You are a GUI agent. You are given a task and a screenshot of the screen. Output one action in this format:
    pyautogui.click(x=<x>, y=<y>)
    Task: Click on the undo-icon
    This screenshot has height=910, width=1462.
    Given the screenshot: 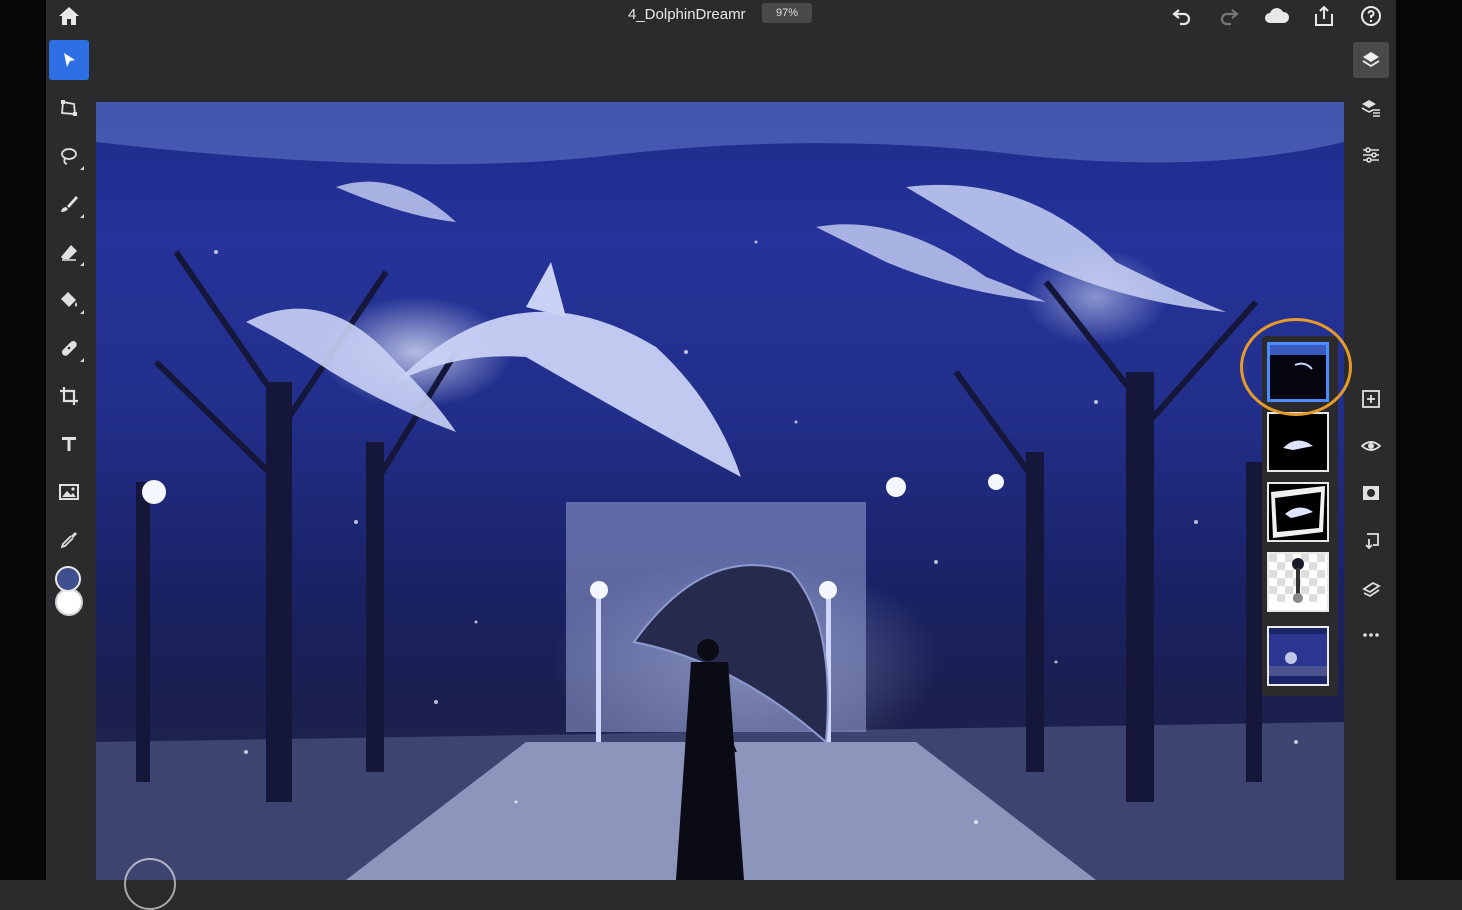 What is the action you would take?
    pyautogui.click(x=1182, y=16)
    